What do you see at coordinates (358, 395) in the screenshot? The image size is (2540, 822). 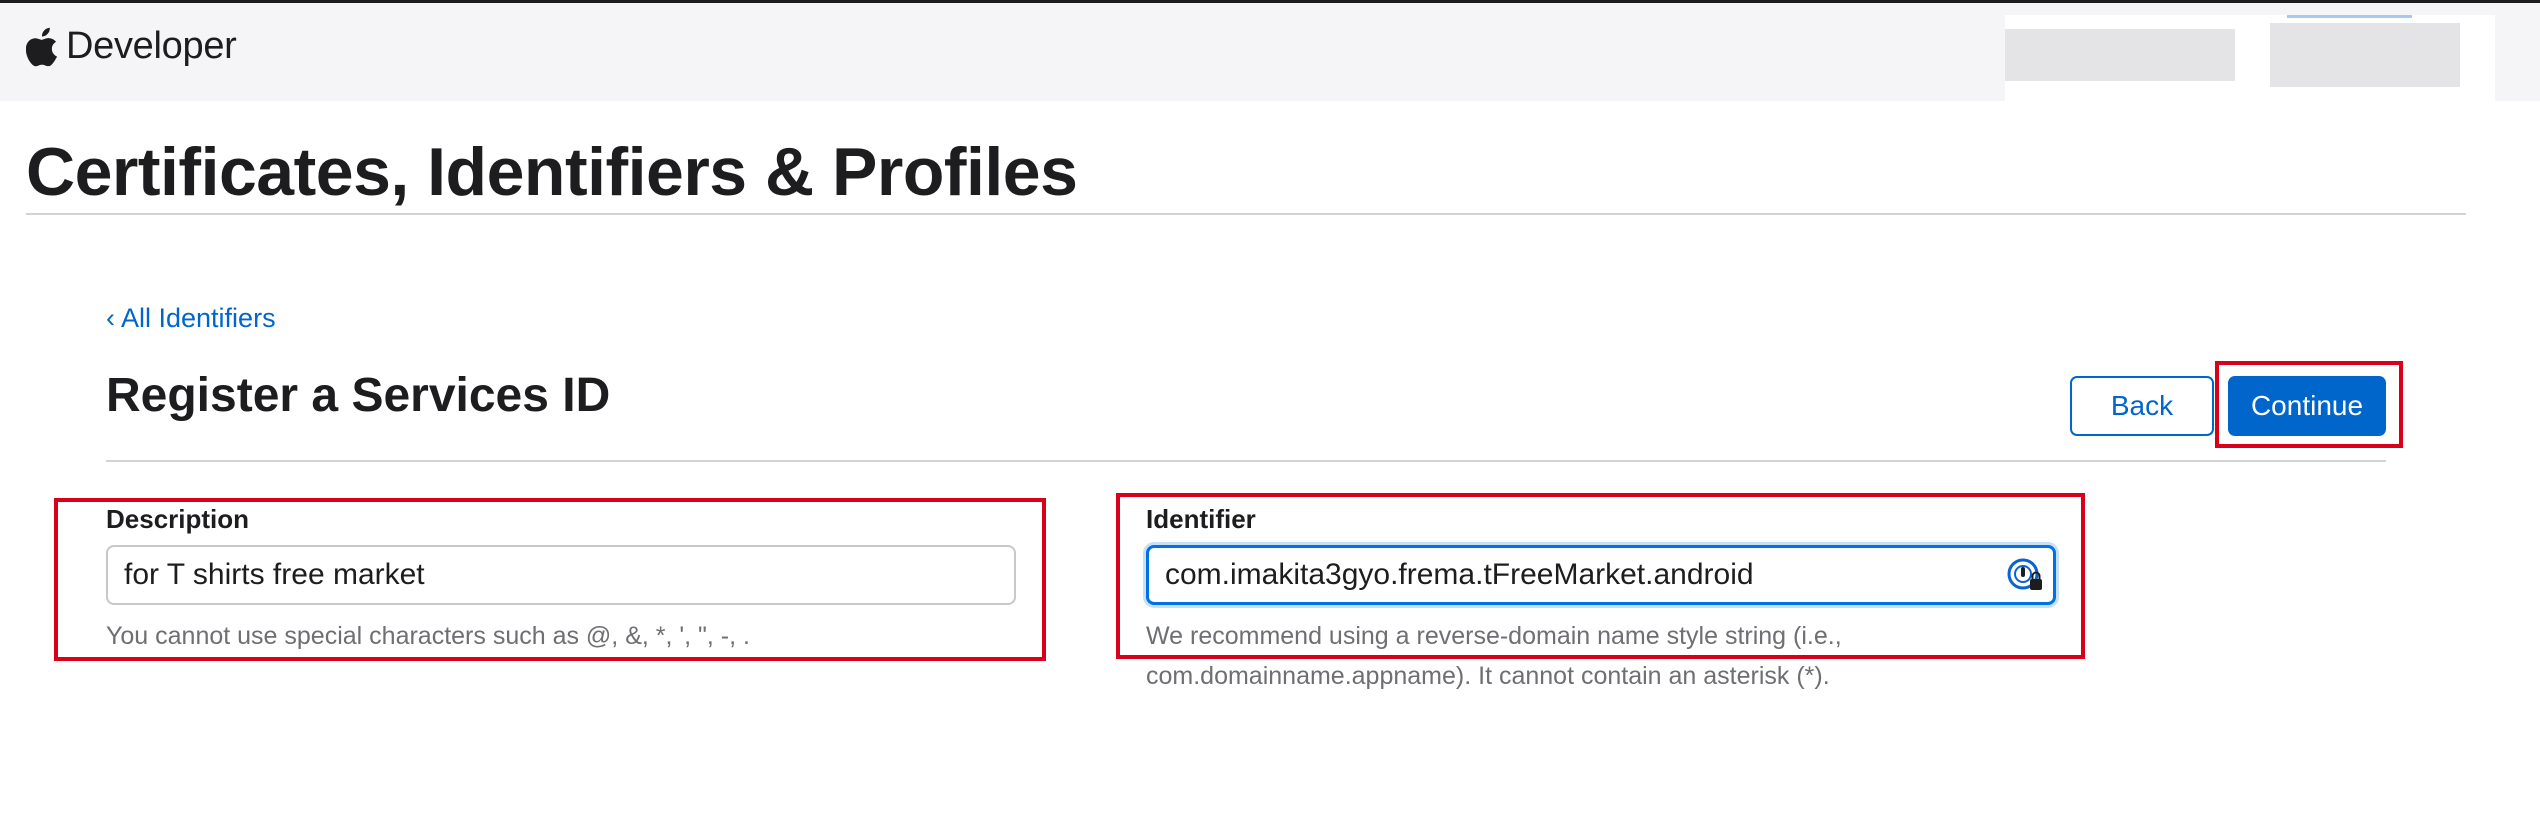 I see `section-title: Register a Services ID` at bounding box center [358, 395].